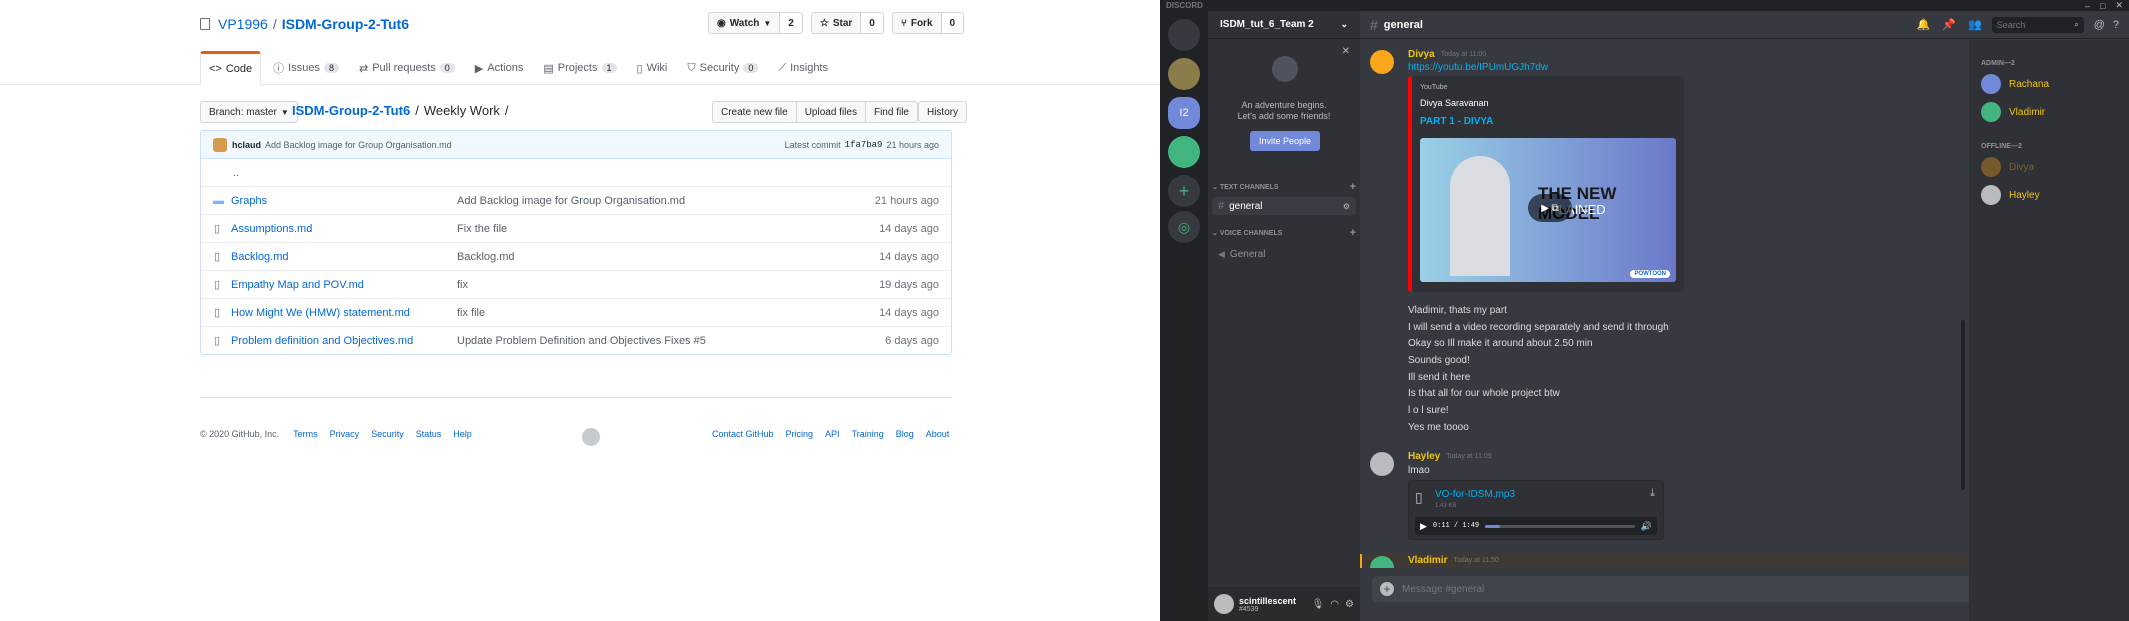 The image size is (2129, 621). What do you see at coordinates (1975, 24) in the screenshot?
I see `members-icon: 👥` at bounding box center [1975, 24].